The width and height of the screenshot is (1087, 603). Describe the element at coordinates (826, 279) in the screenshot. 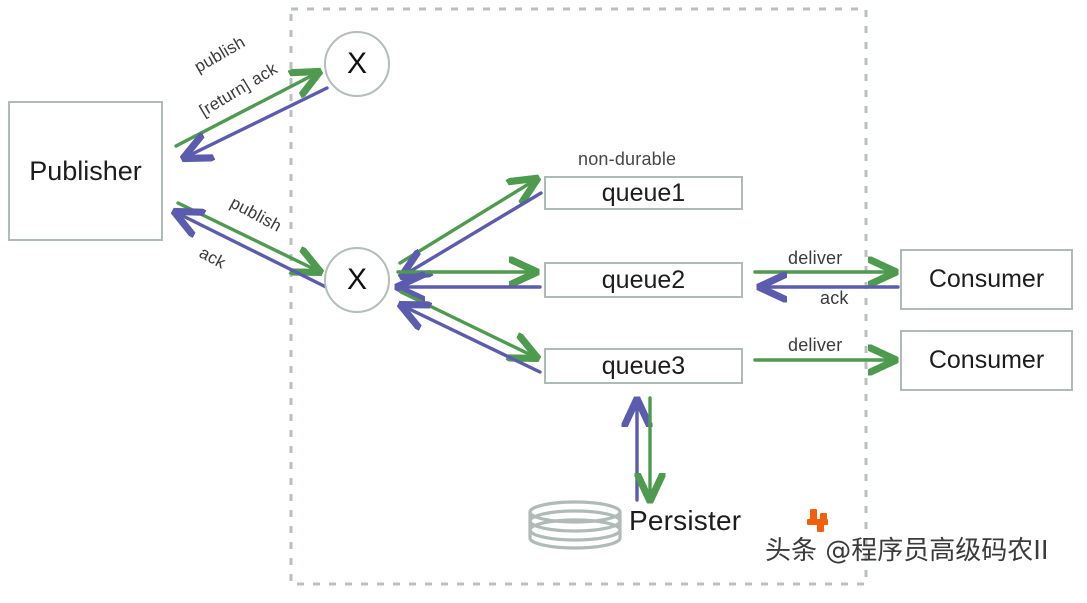

I see `edge-queue2-consumer1` at that location.